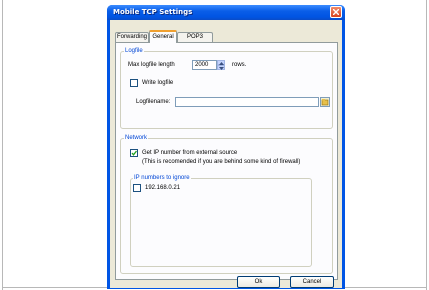 Image resolution: width=429 pixels, height=290 pixels. I want to click on logfilename-label: Logfilename:, so click(153, 102).